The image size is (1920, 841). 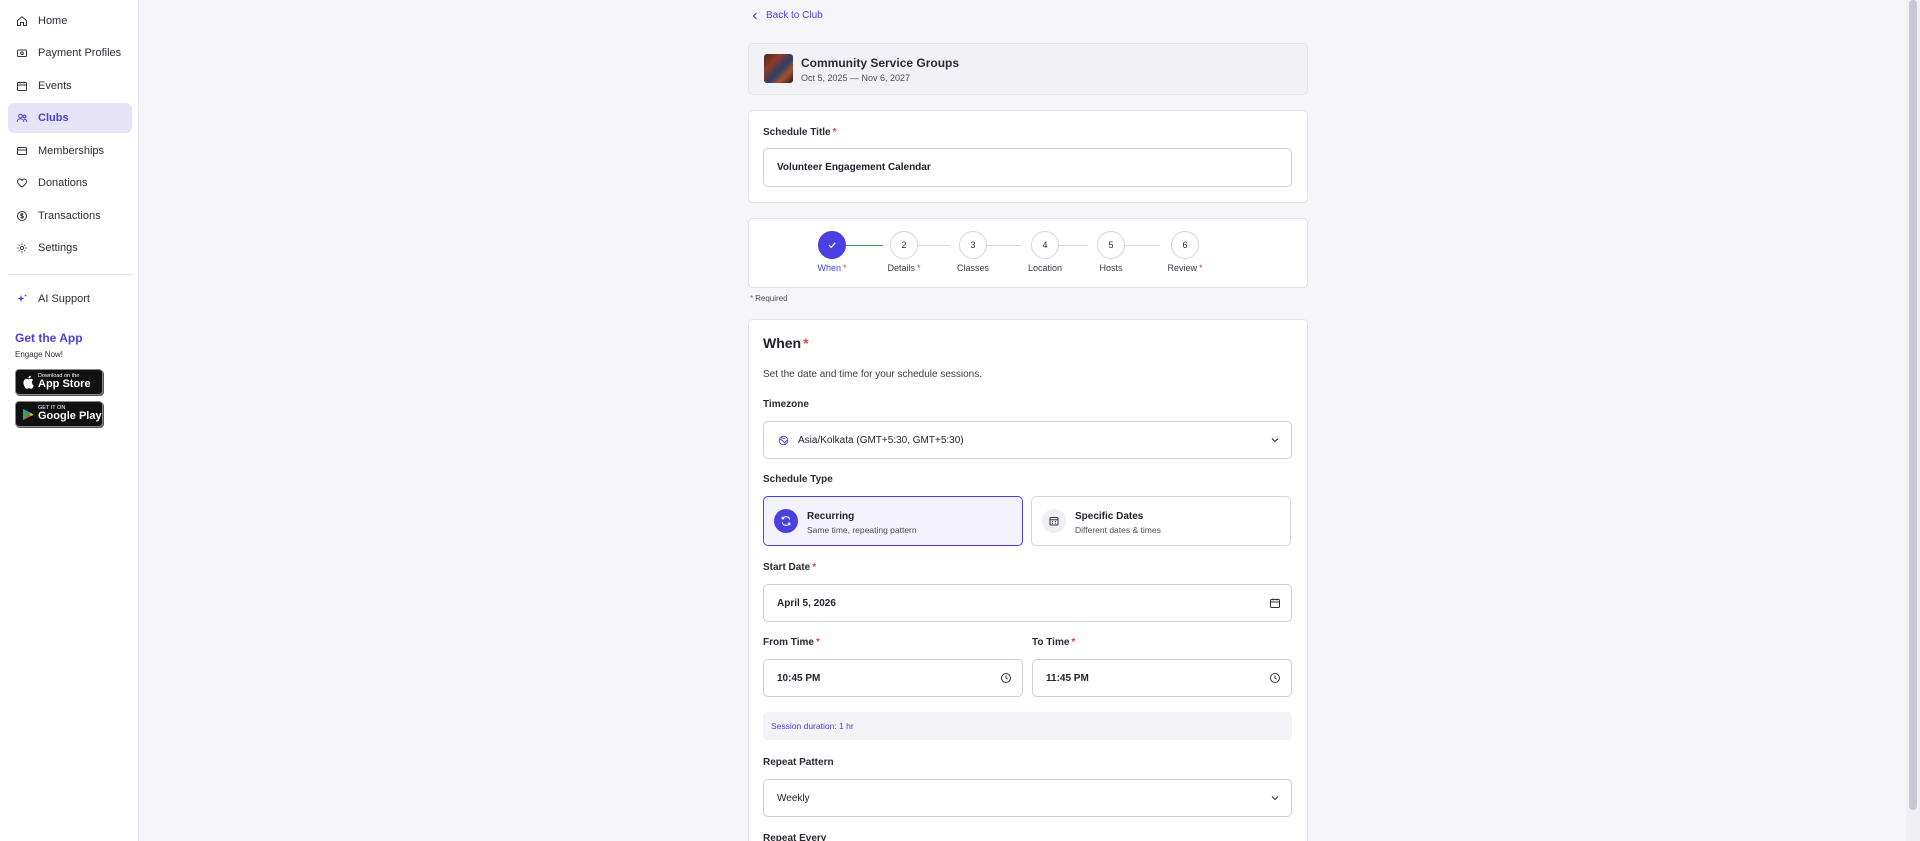 I want to click on step-location: 4, so click(x=1045, y=245).